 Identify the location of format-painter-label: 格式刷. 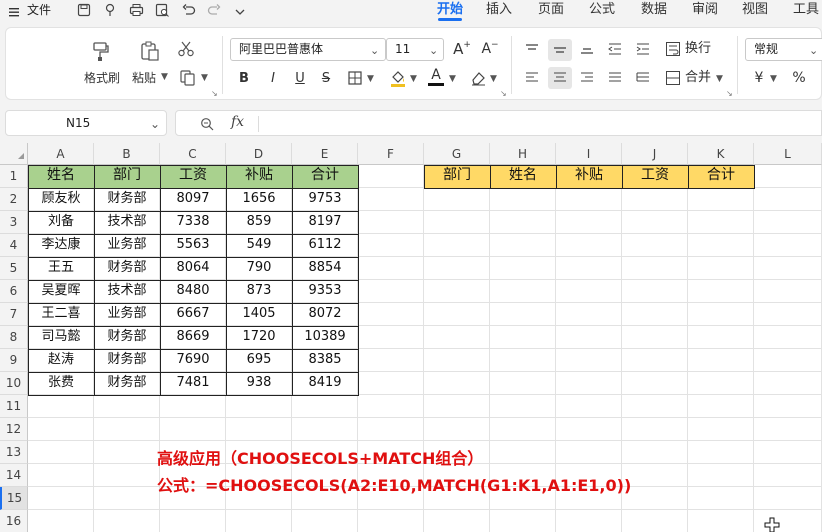
(102, 78).